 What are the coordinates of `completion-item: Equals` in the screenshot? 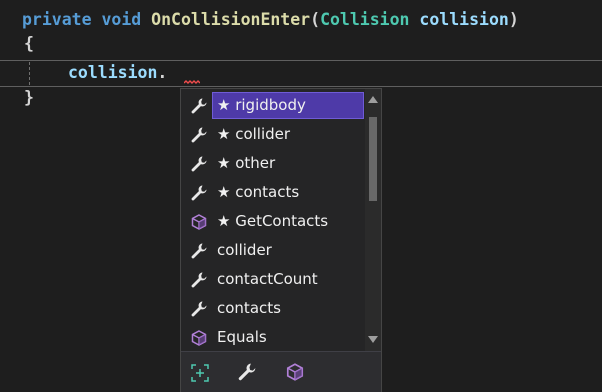 It's located at (273, 337).